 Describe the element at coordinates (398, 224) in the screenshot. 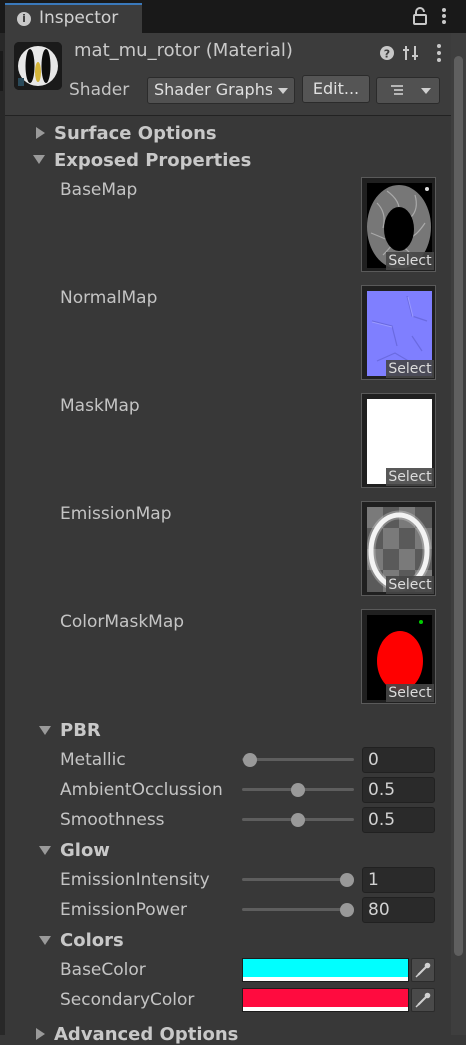

I see `basemap-slot: Select` at that location.